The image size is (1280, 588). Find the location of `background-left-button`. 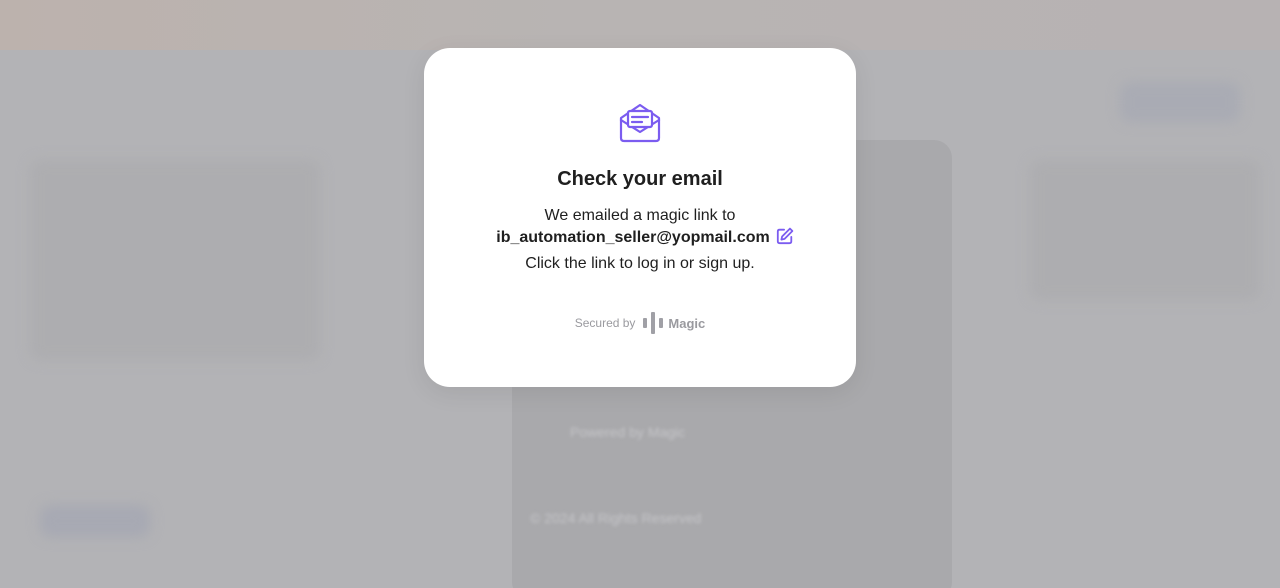

background-left-button is located at coordinates (95, 521).